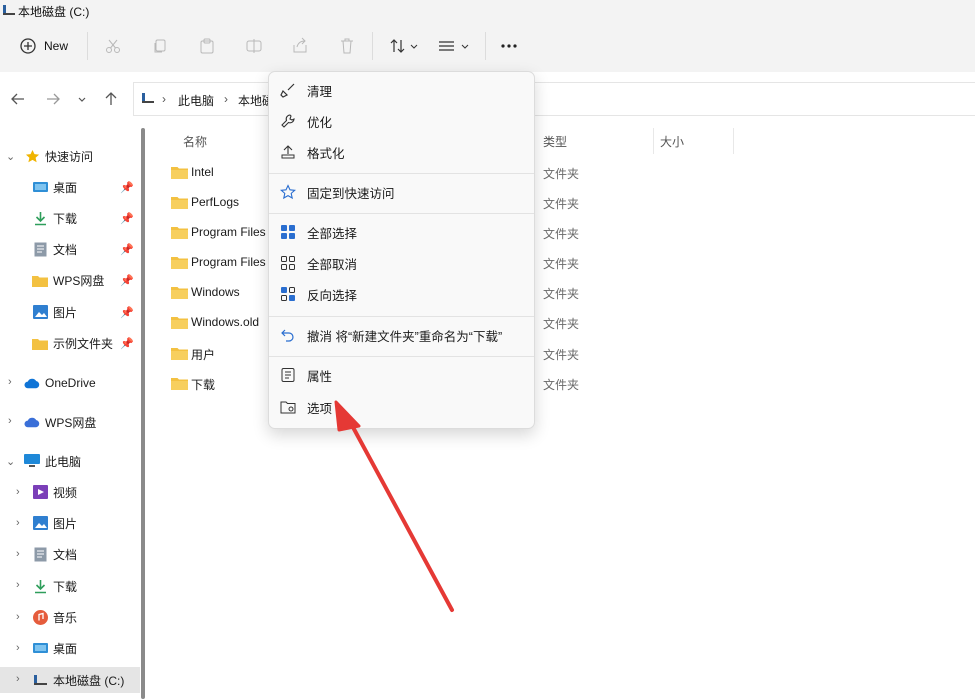  I want to click on menu-item-invert-selection: 反向选择, so click(401, 294).